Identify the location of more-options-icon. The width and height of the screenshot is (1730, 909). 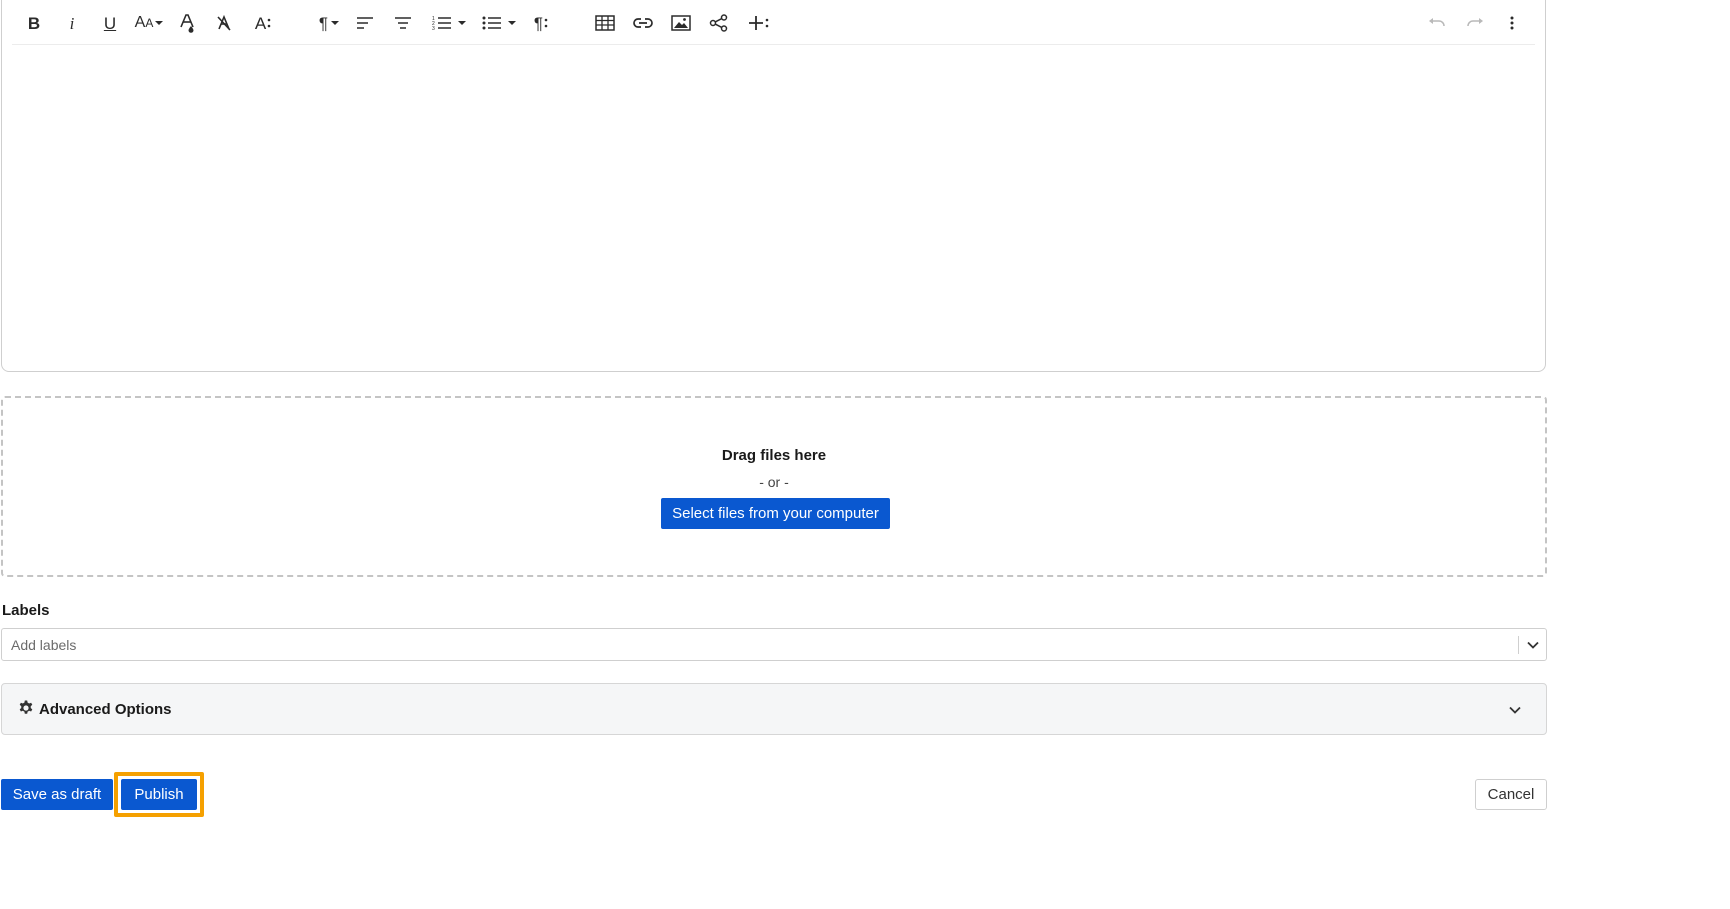
(1512, 23).